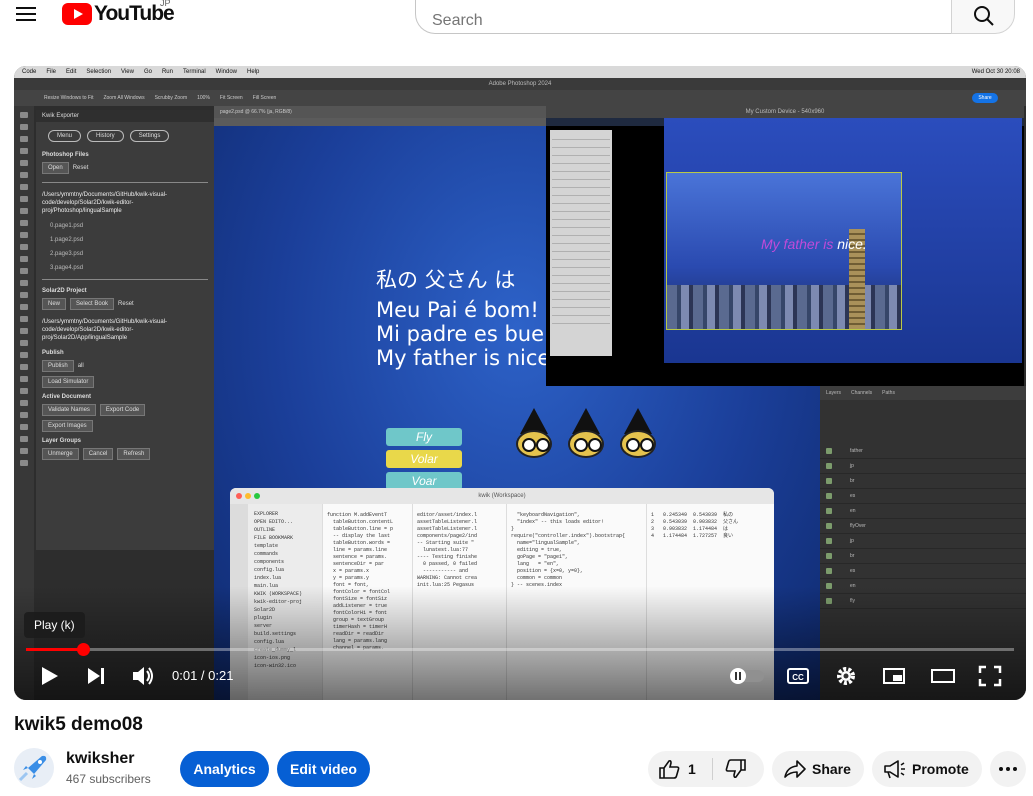  What do you see at coordinates (80, 366) in the screenshot?
I see `kwik-all: all` at bounding box center [80, 366].